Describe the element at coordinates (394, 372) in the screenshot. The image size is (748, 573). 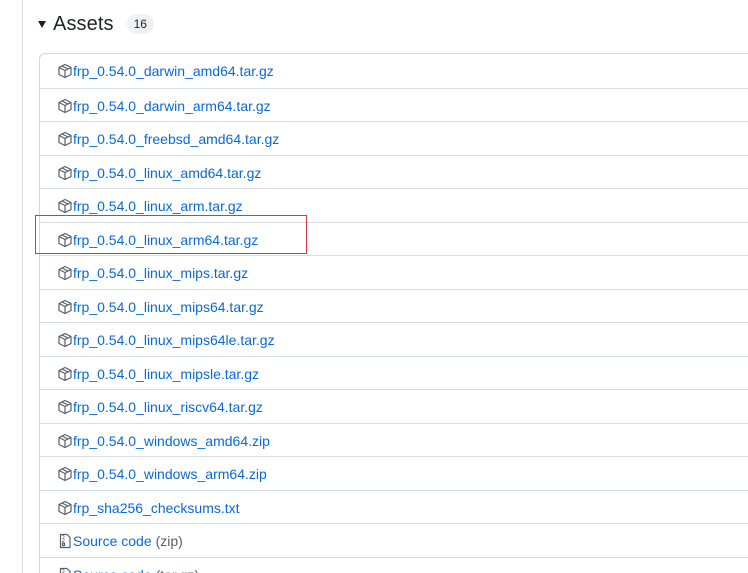
I see `asset-row: frp_0.54.0_linux_mipsle.tar.gz` at that location.